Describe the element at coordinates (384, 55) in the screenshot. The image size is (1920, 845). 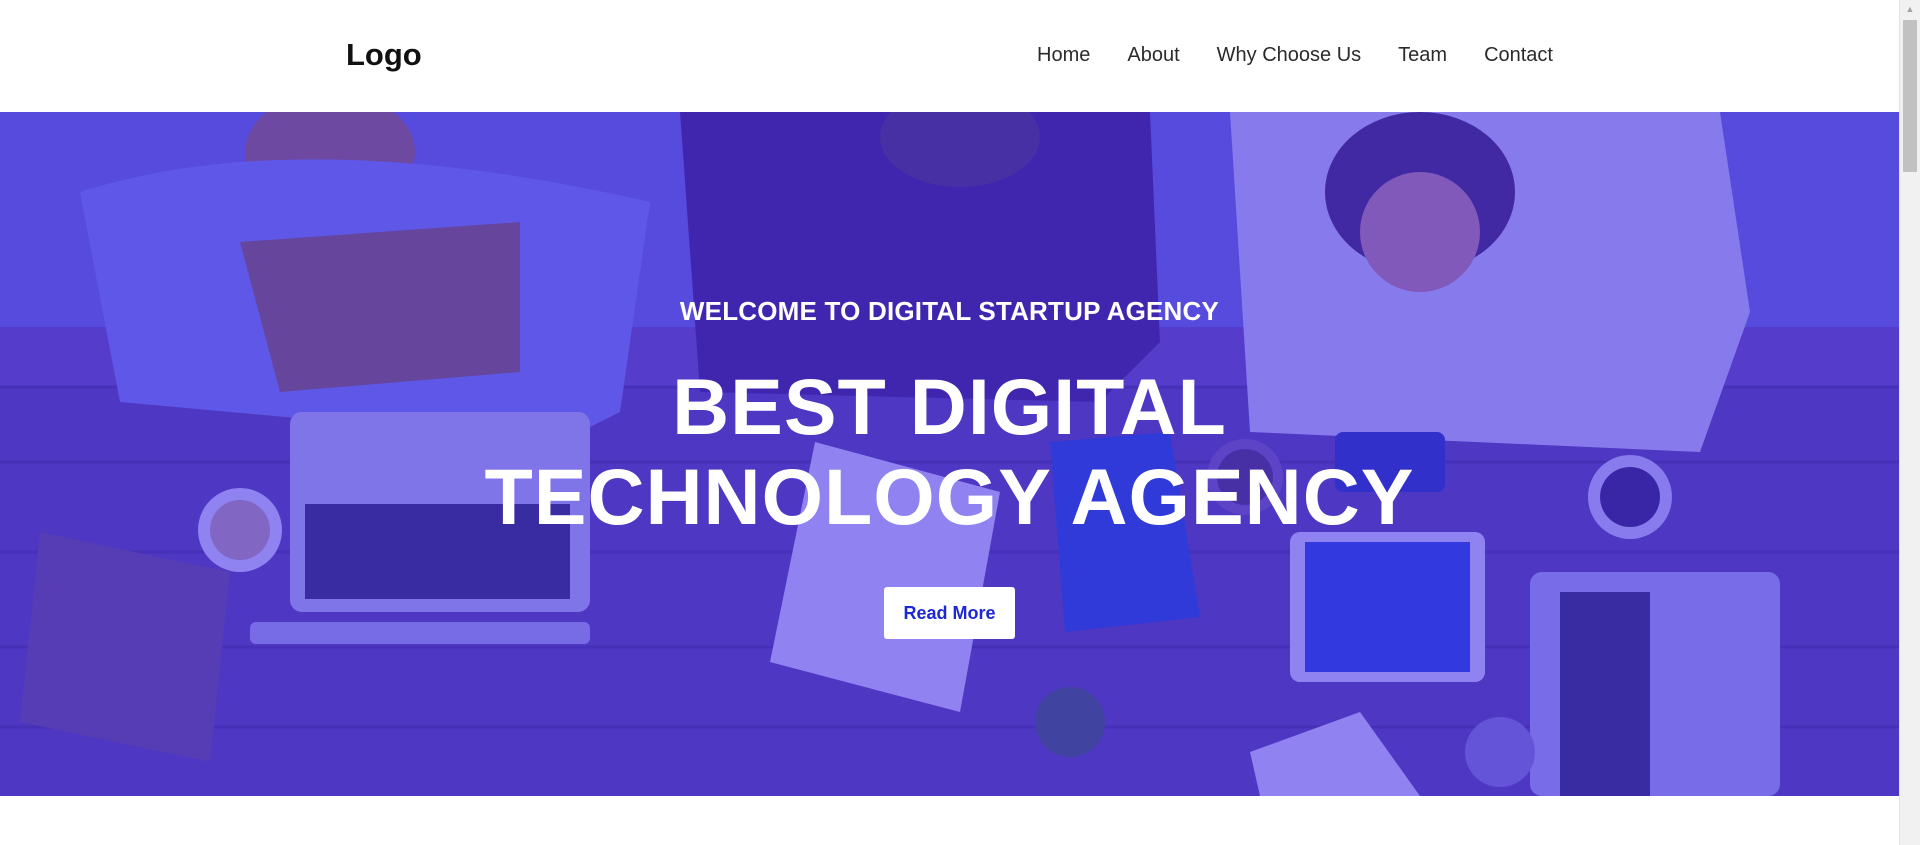
I see `logo: Logo` at that location.